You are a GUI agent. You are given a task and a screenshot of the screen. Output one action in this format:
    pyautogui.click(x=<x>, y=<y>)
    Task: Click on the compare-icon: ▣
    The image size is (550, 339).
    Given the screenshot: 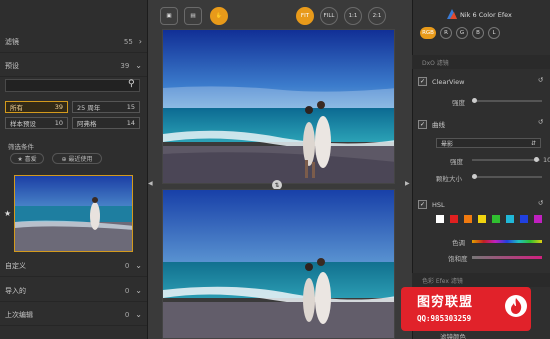 What is the action you would take?
    pyautogui.click(x=169, y=16)
    